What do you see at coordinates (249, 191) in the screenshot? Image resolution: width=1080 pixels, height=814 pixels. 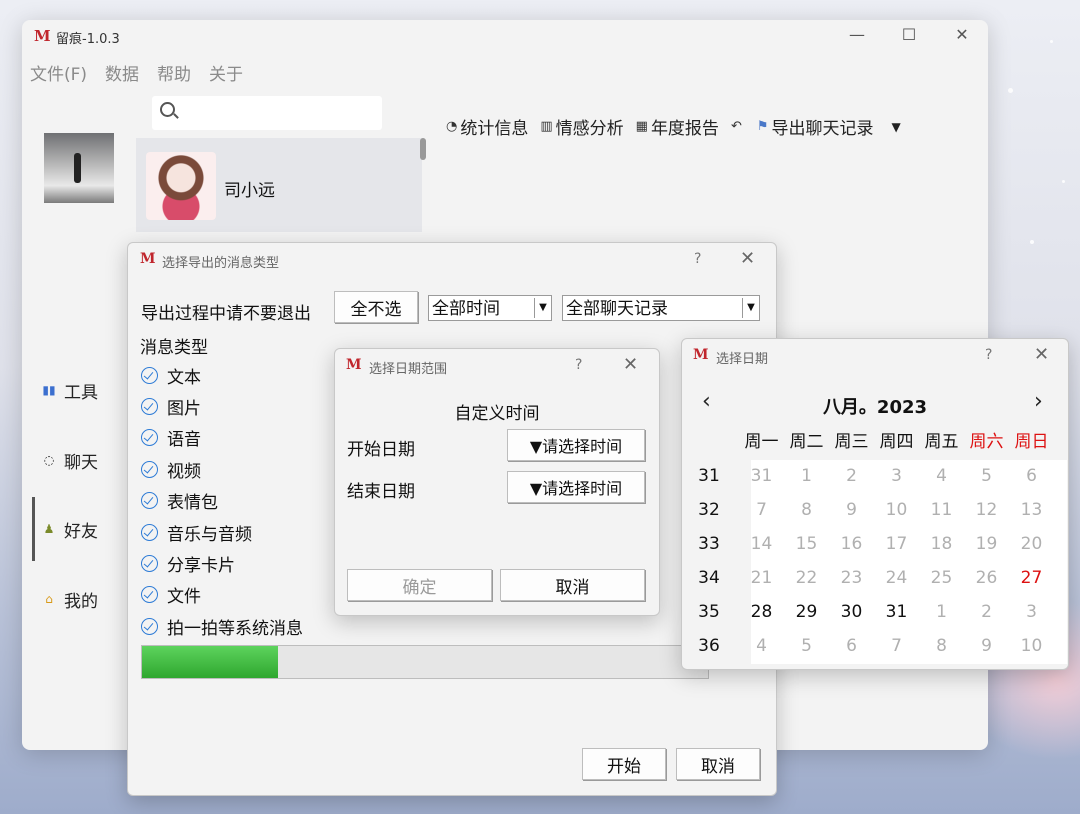 I see `contact-name: 司小远` at bounding box center [249, 191].